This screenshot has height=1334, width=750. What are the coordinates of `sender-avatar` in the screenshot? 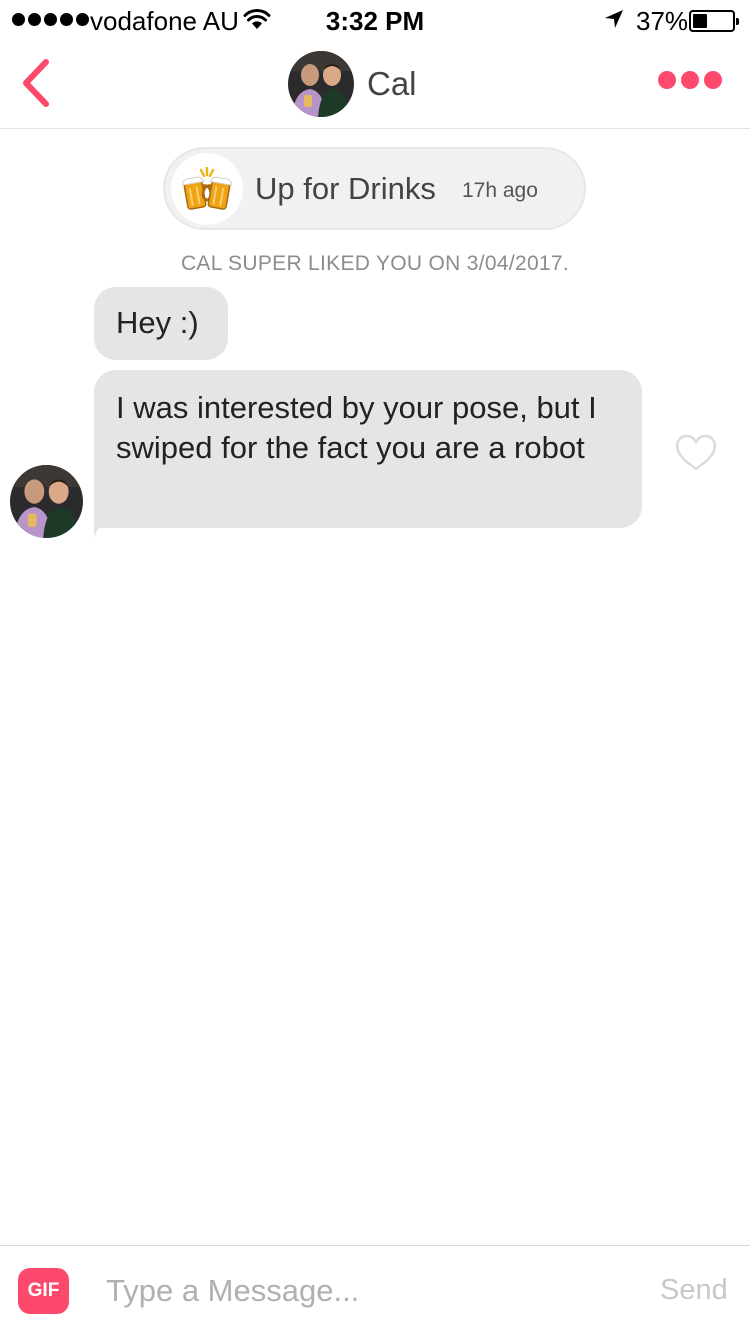 It's located at (46, 501).